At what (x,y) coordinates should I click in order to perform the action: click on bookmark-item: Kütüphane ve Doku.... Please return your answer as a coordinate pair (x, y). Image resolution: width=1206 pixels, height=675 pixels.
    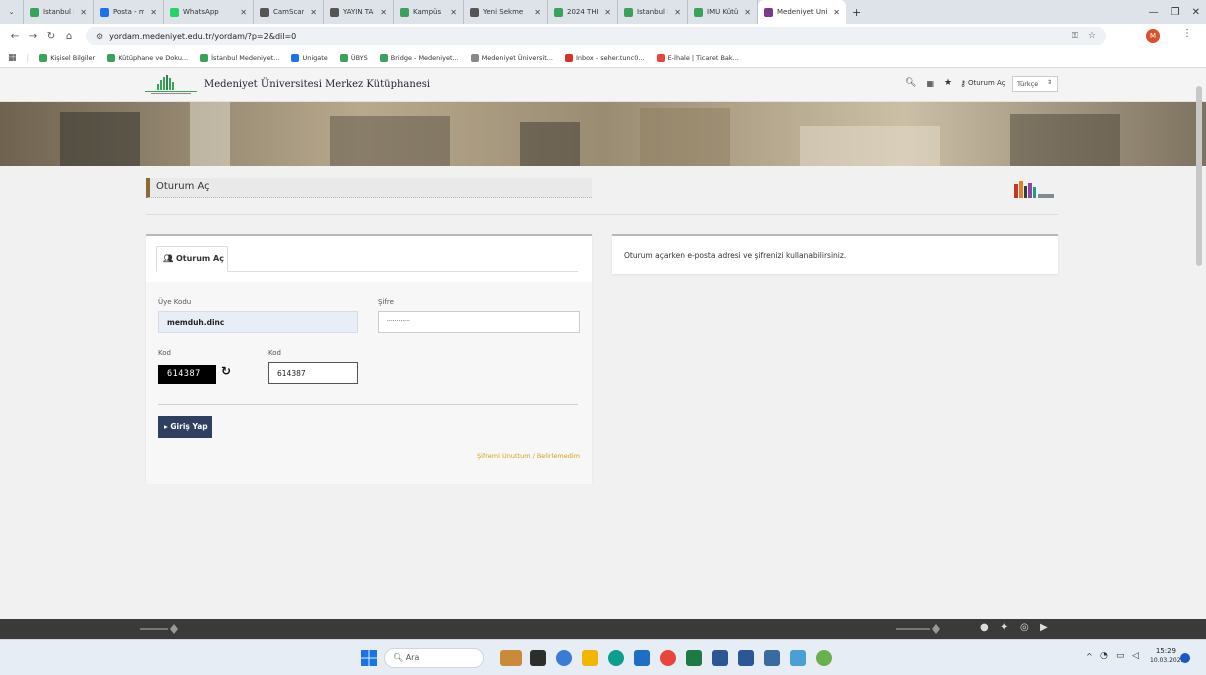
    Looking at the image, I should click on (147, 57).